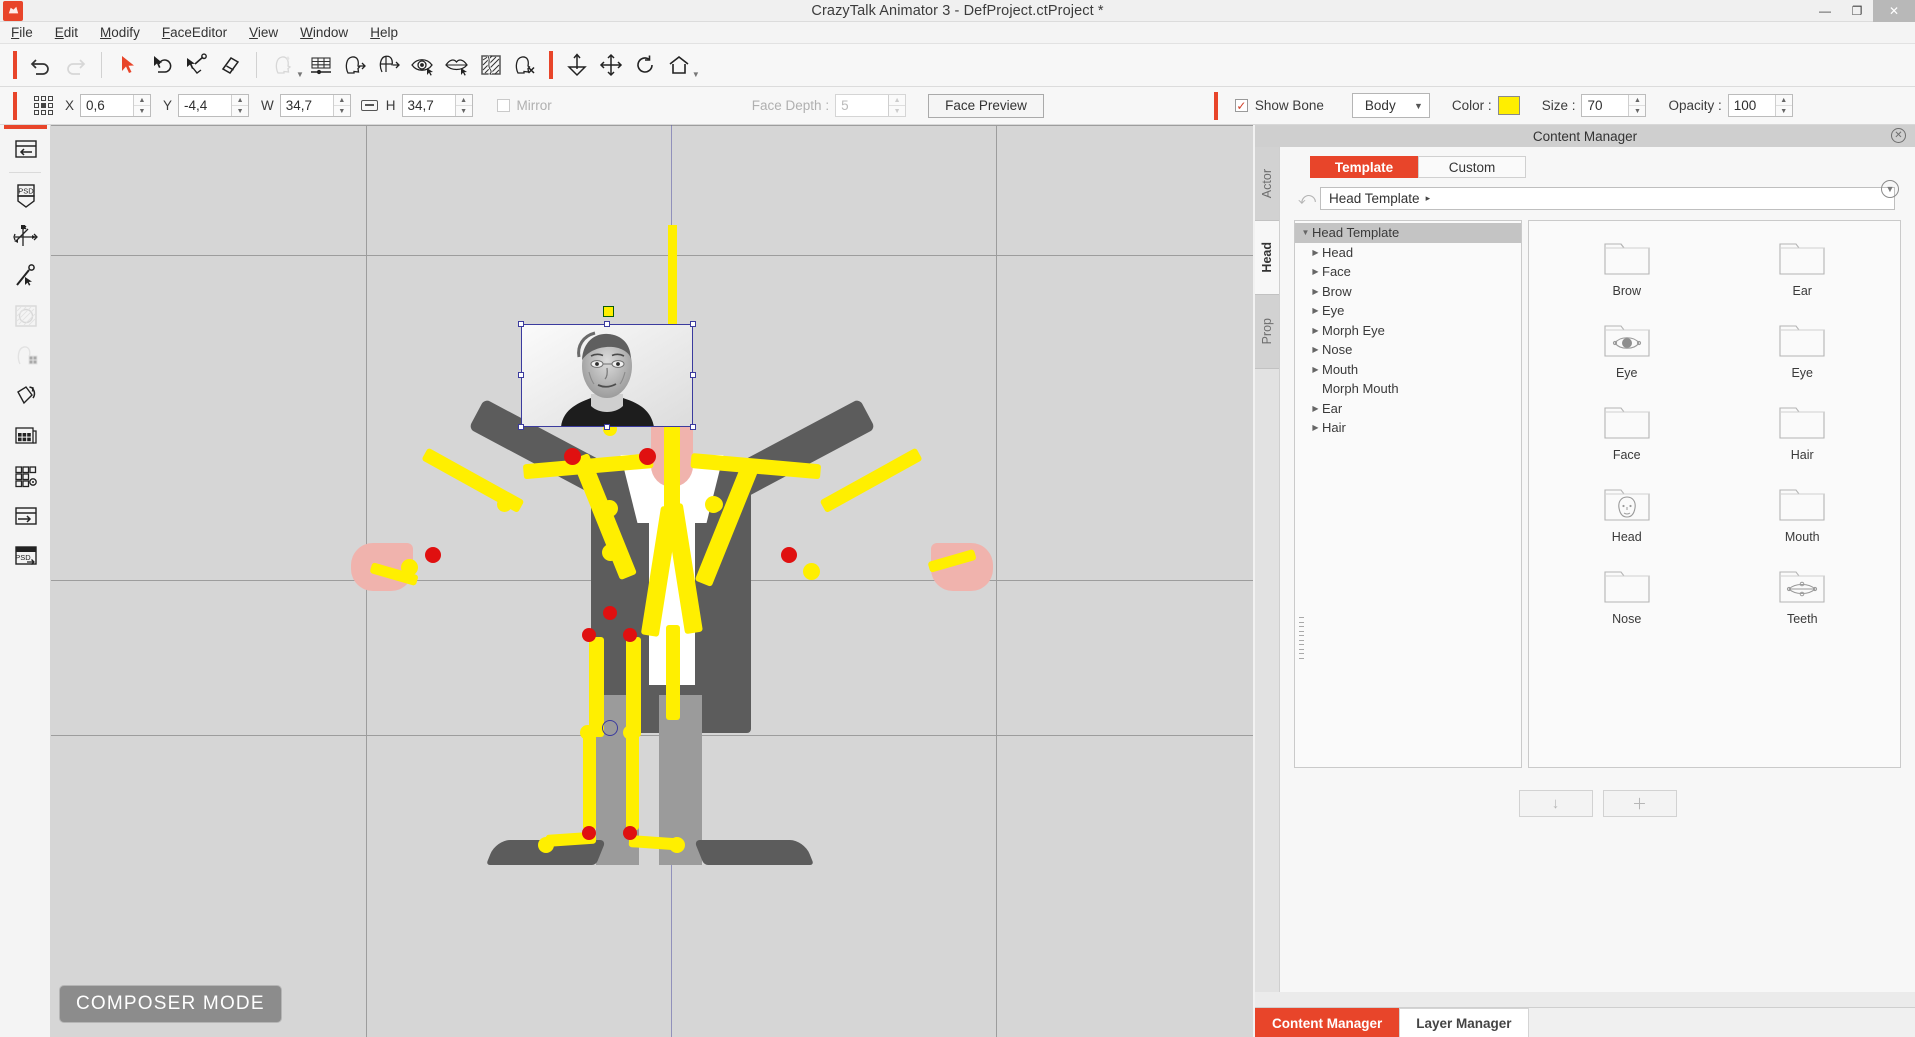  Describe the element at coordinates (142, 100) in the screenshot. I see `x-up: ▲` at that location.